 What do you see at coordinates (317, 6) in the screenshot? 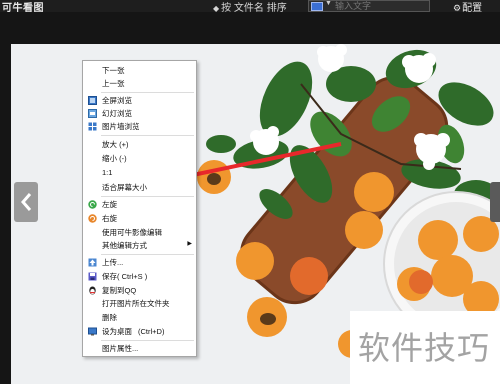
I see `search-engine-icon` at bounding box center [317, 6].